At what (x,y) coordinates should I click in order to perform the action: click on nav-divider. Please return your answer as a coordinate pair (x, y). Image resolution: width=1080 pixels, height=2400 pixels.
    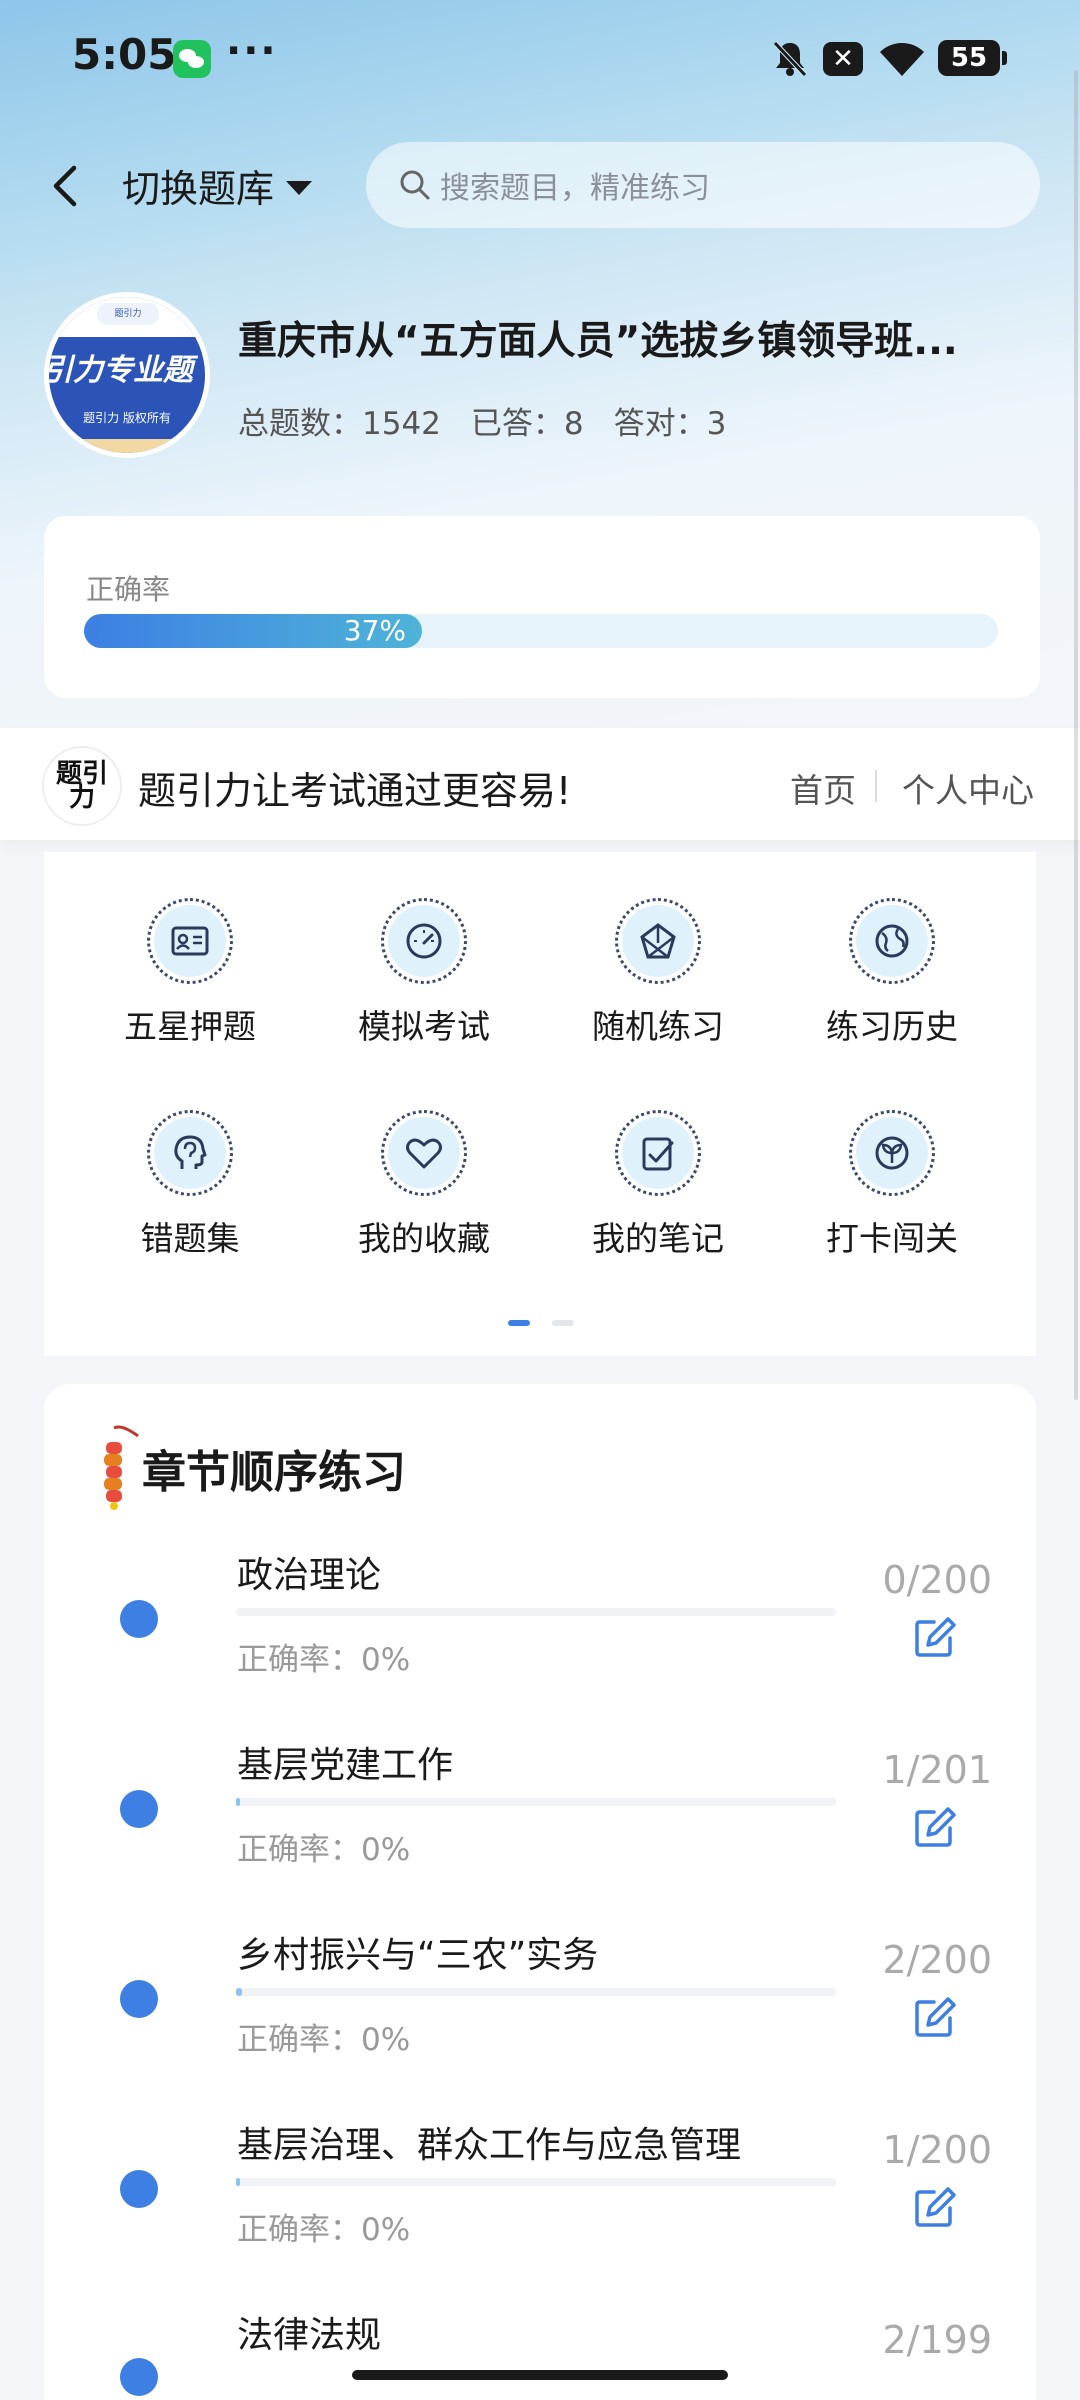
    Looking at the image, I should click on (876, 786).